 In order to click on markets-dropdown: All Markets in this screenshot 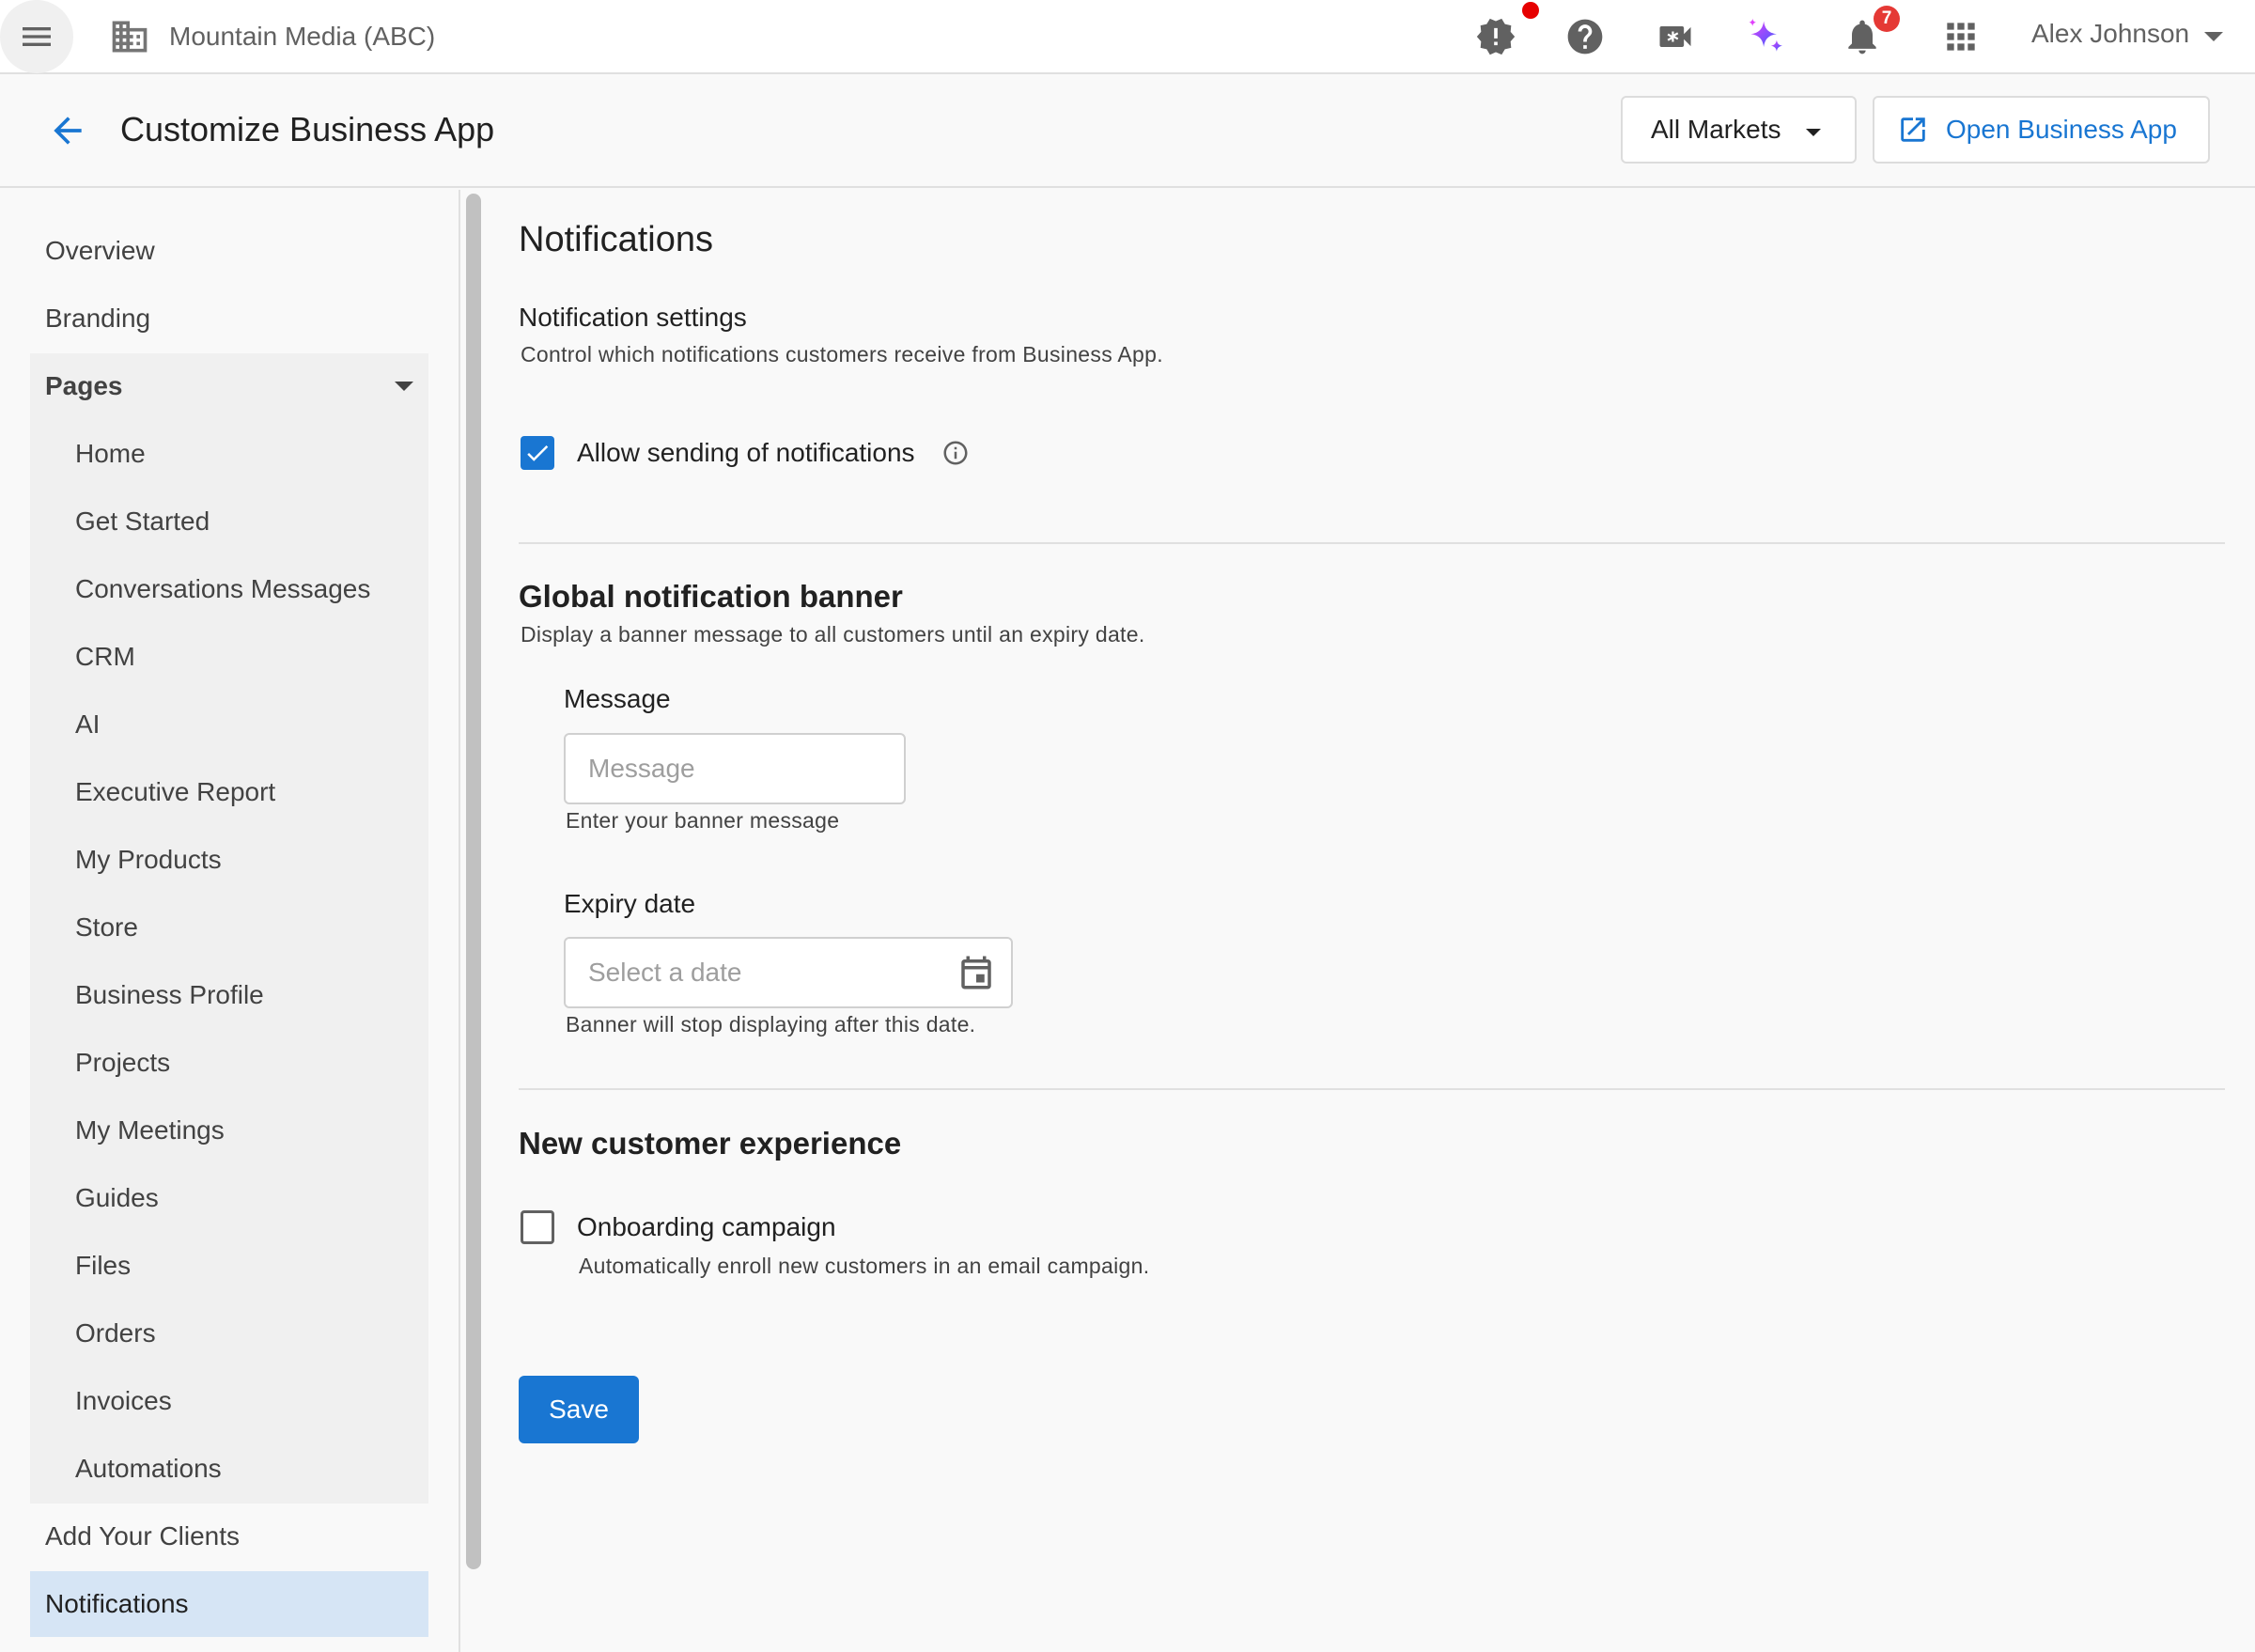, I will do `click(1739, 130)`.